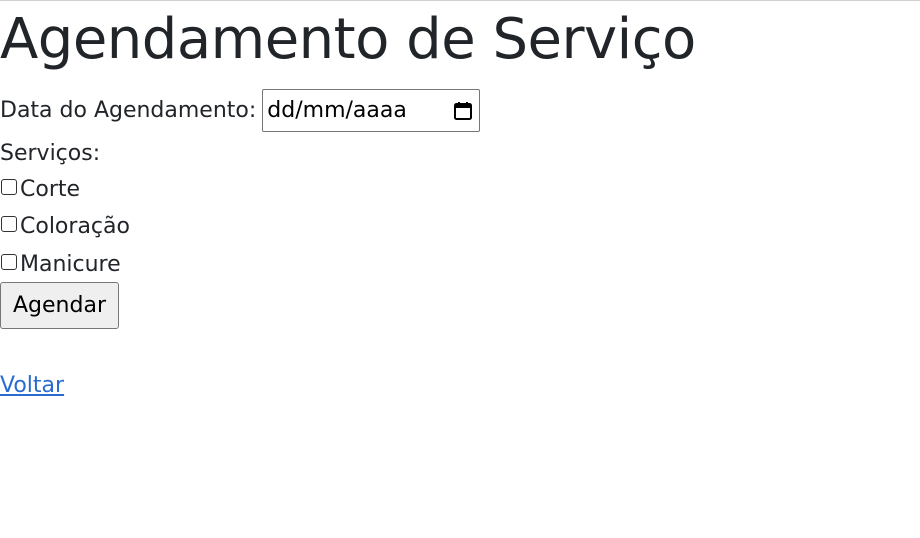  What do you see at coordinates (348, 39) in the screenshot?
I see `page-title: Agendamento de Serviço` at bounding box center [348, 39].